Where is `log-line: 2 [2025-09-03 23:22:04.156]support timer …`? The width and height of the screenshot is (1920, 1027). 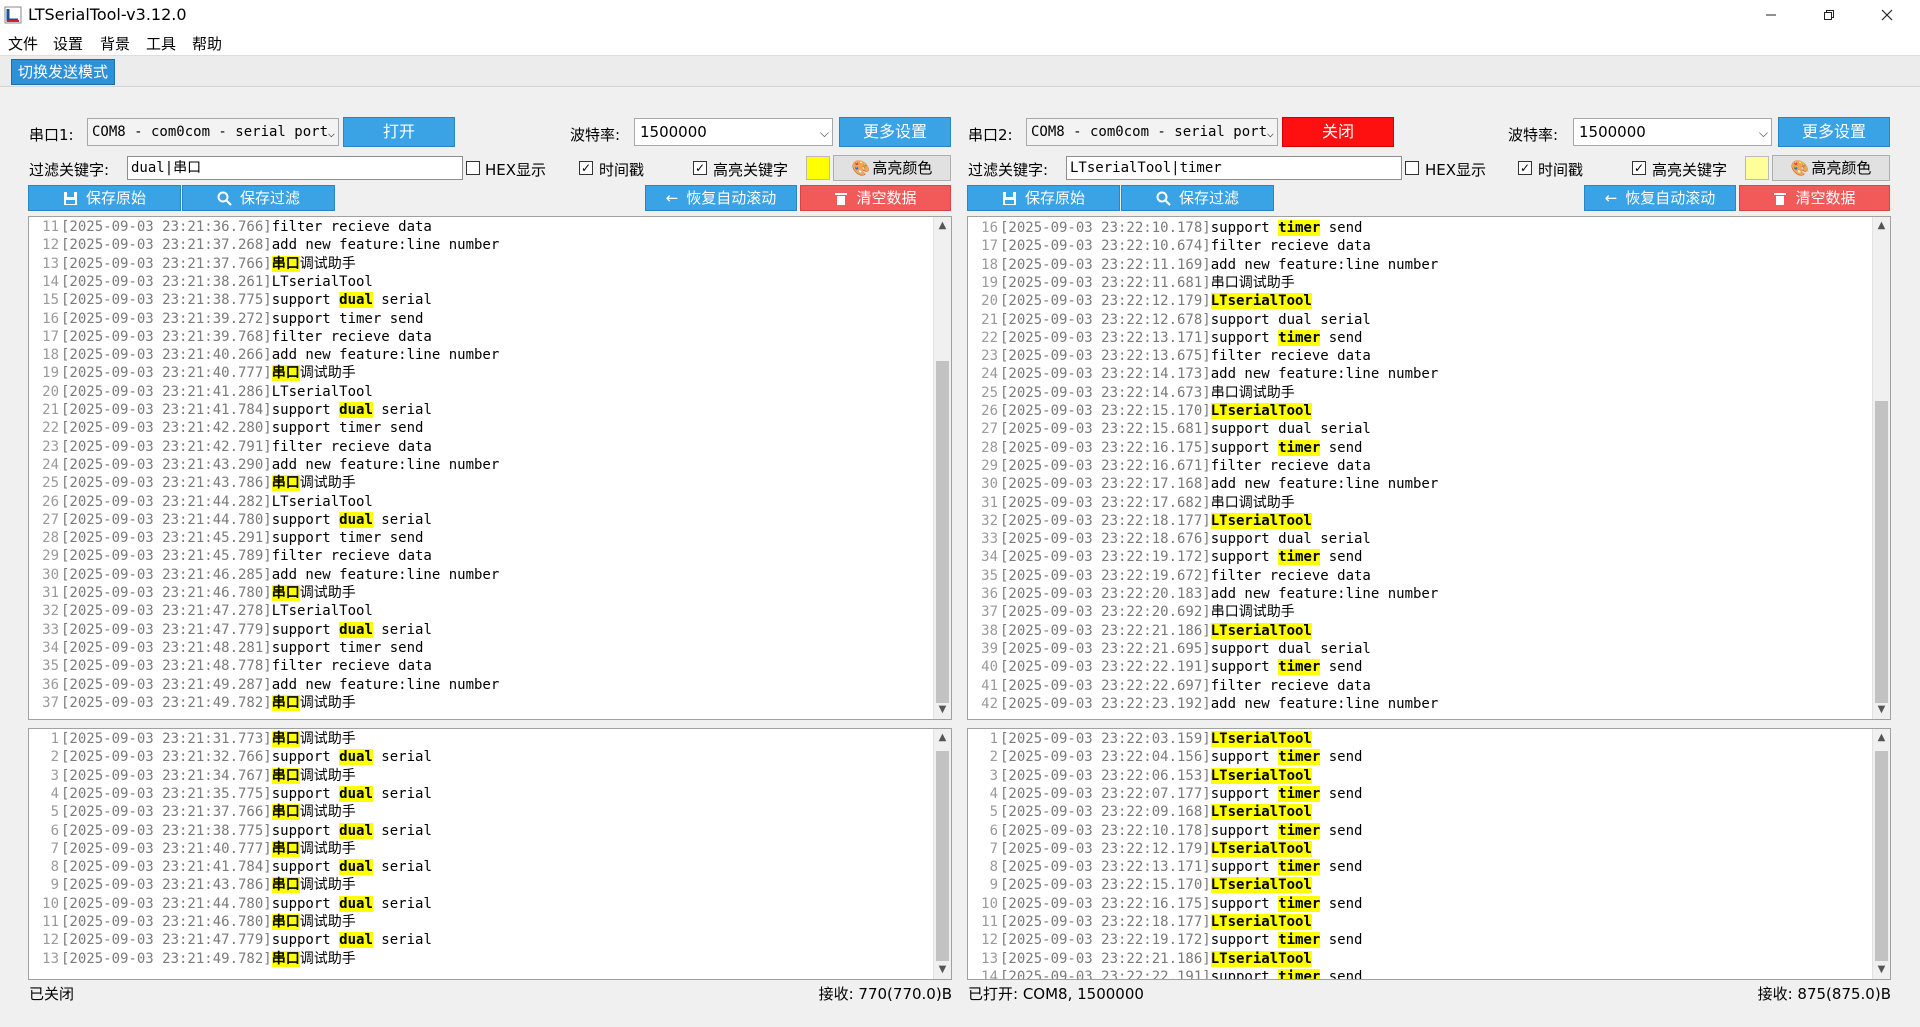 log-line: 2 [2025-09-03 23:22:04.156]support timer … is located at coordinates (1165, 757).